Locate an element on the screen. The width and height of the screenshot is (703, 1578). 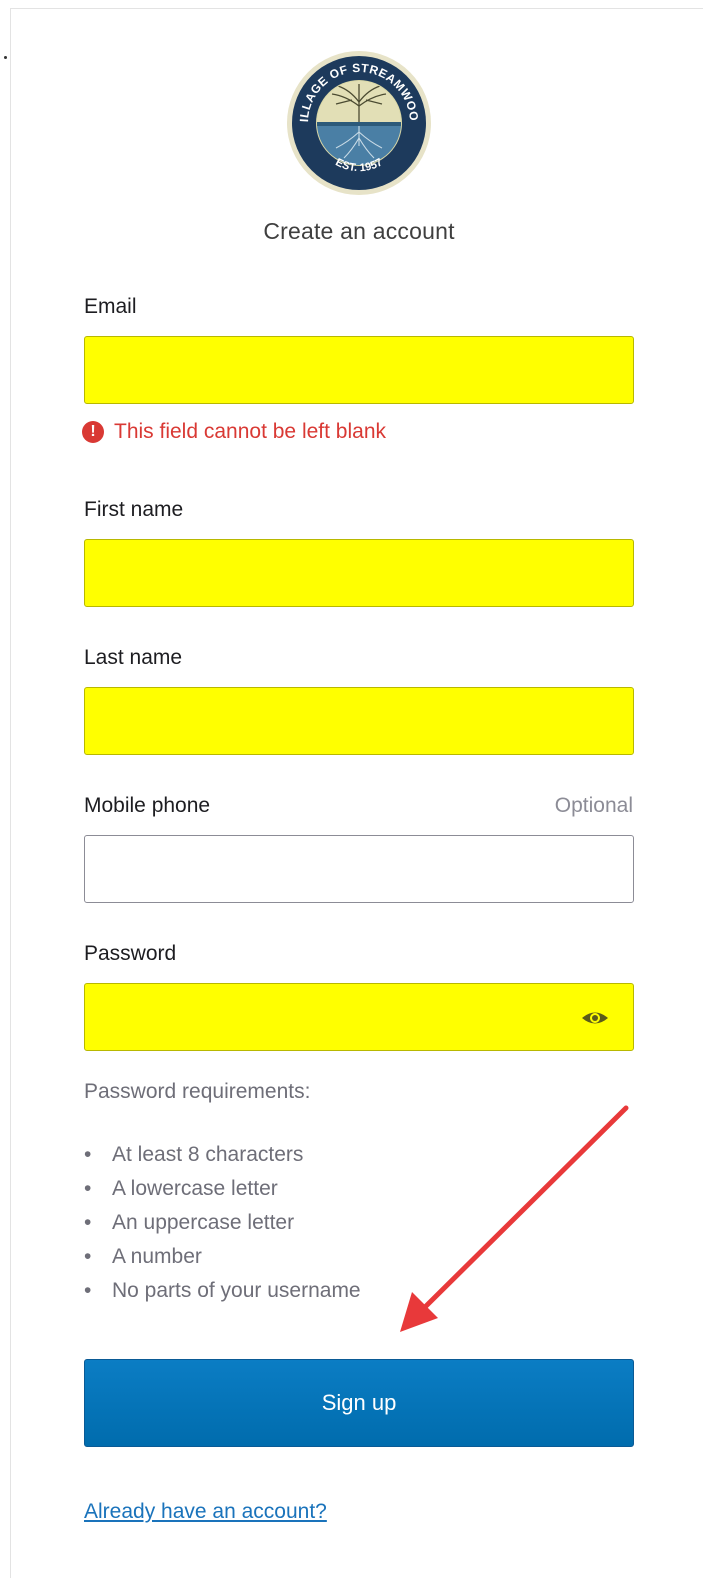
last-name-label: Last name is located at coordinates (133, 657).